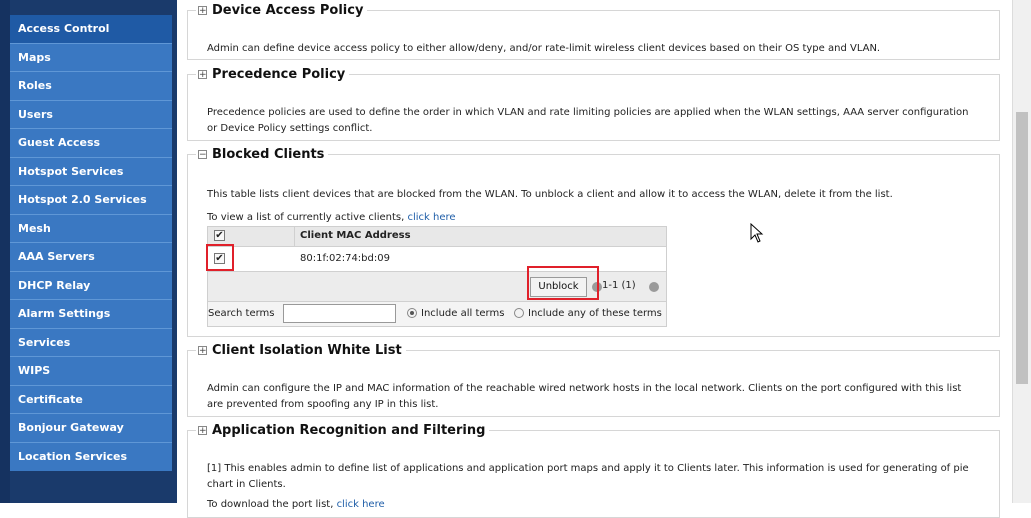  Describe the element at coordinates (5, 251) in the screenshot. I see `sidebar-band` at that location.